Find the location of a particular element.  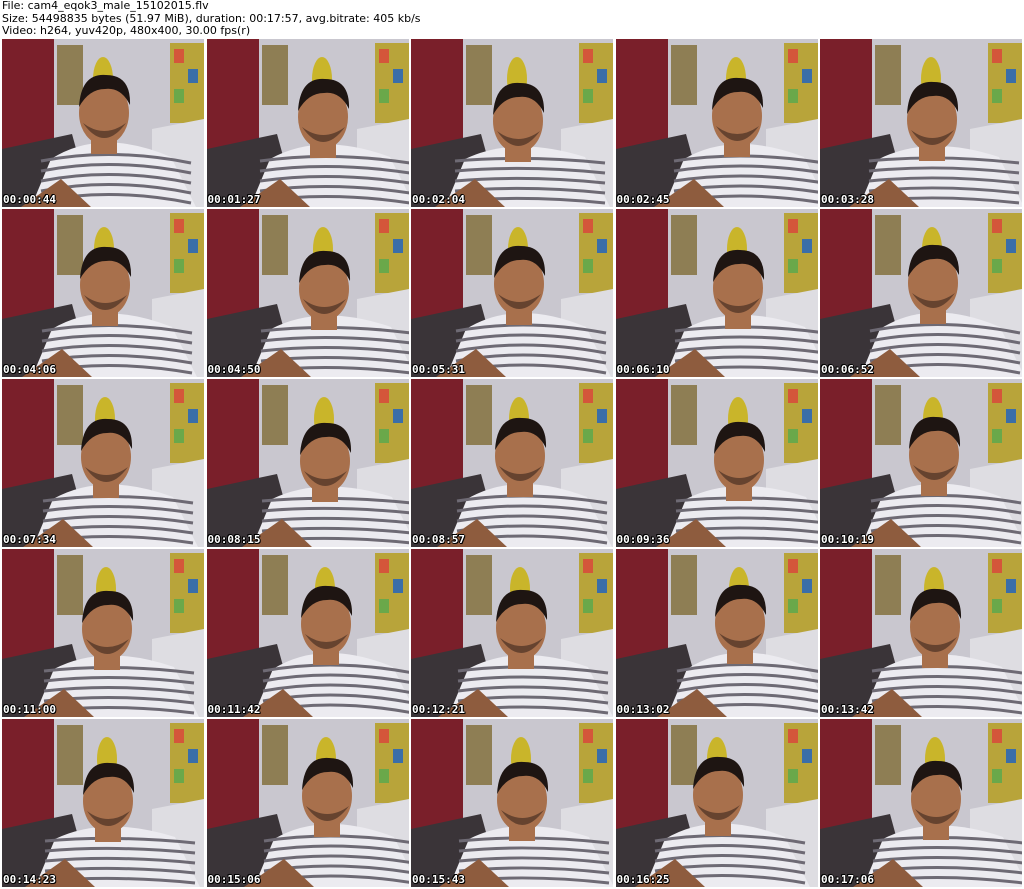

video-frame-thumbnail: 00:04:50 is located at coordinates (307, 293).